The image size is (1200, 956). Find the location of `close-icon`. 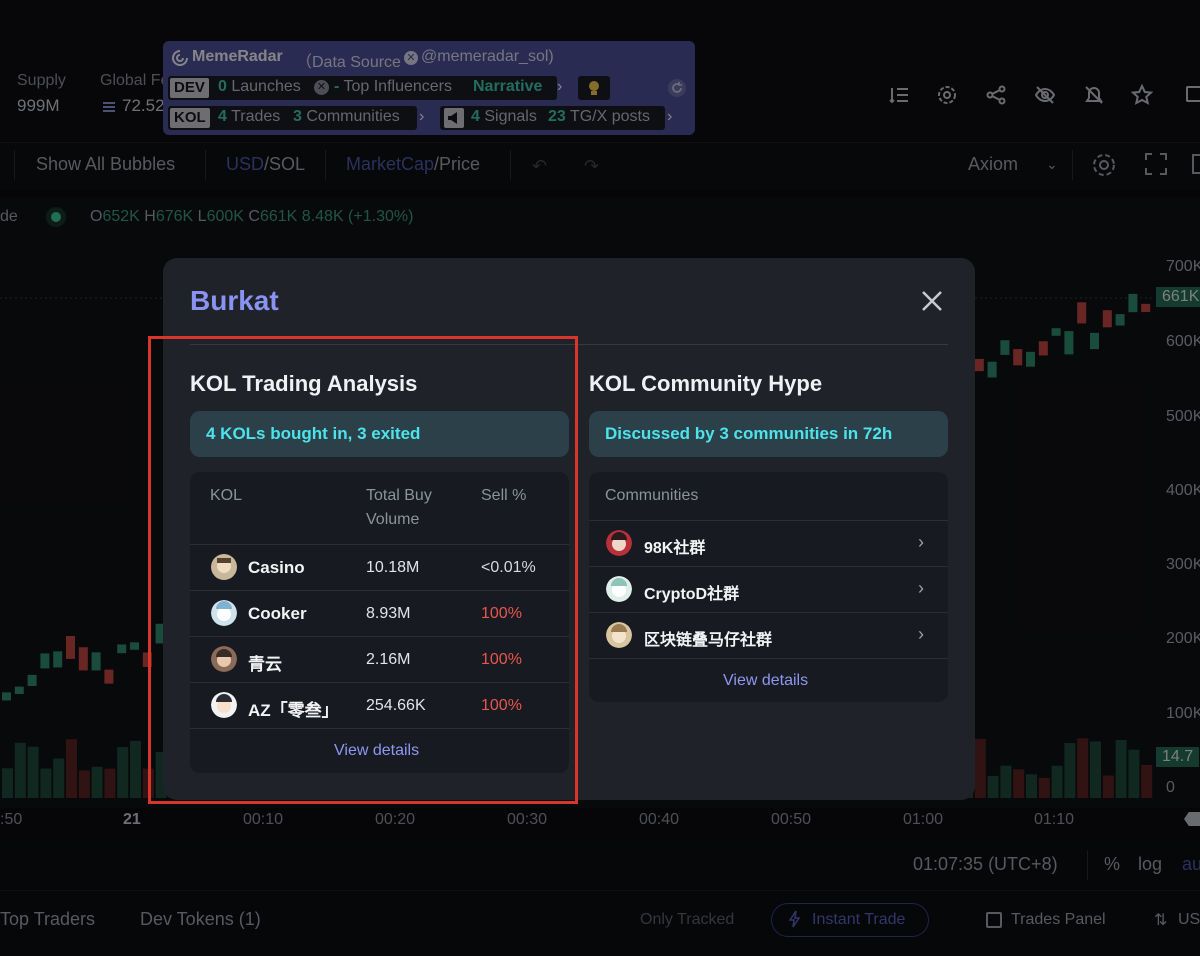

close-icon is located at coordinates (932, 301).